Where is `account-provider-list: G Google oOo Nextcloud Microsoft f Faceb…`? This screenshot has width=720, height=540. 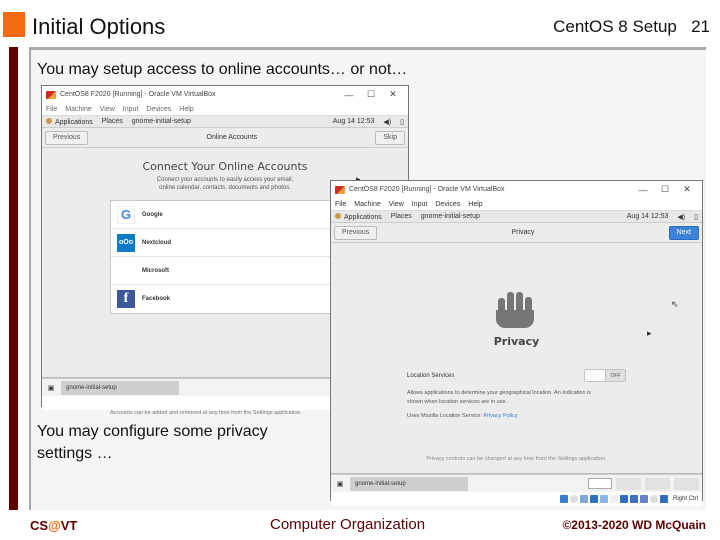
account-provider-list: G Google oOo Nextcloud Microsoft f Faceb… is located at coordinates (225, 257).